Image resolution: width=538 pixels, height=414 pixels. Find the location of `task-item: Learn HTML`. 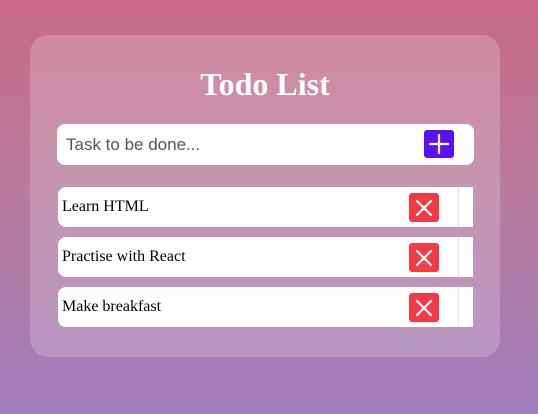

task-item: Learn HTML is located at coordinates (265, 207).